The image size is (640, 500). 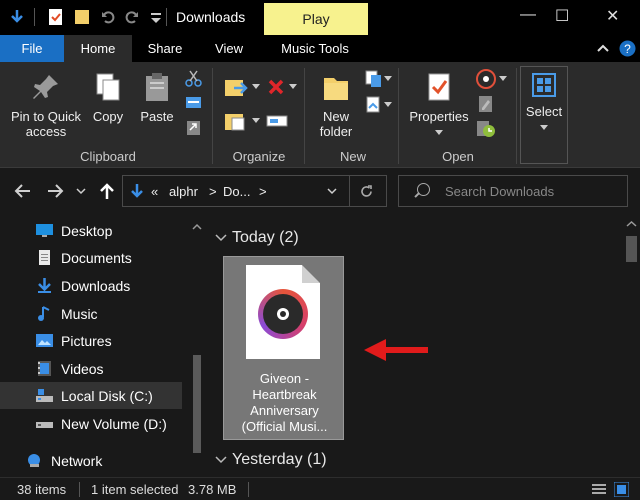 What do you see at coordinates (108, 156) in the screenshot?
I see `group-label-clipboard: Clipboard` at bounding box center [108, 156].